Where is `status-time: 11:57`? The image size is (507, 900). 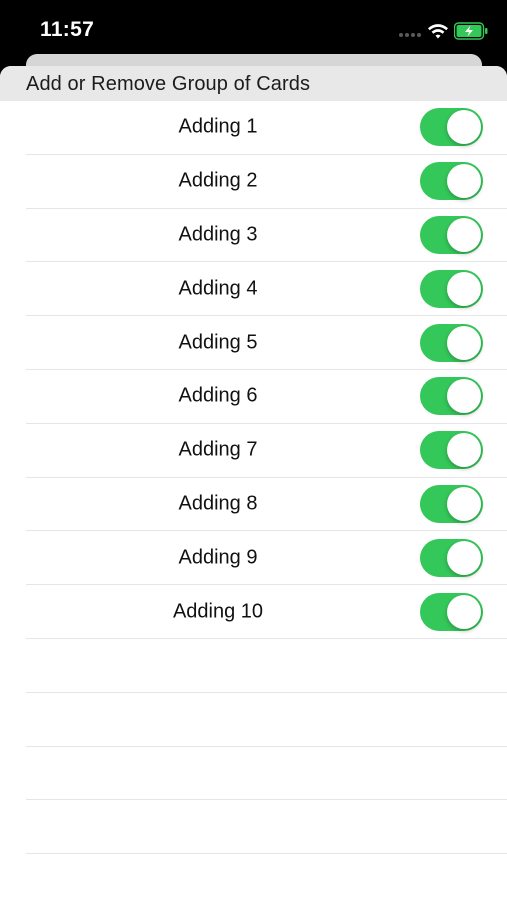
status-time: 11:57 is located at coordinates (67, 29).